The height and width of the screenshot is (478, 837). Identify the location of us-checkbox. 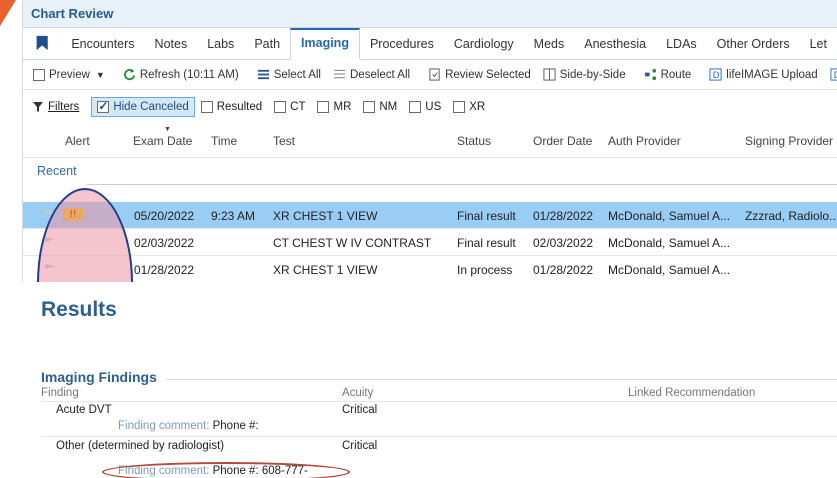
(415, 107).